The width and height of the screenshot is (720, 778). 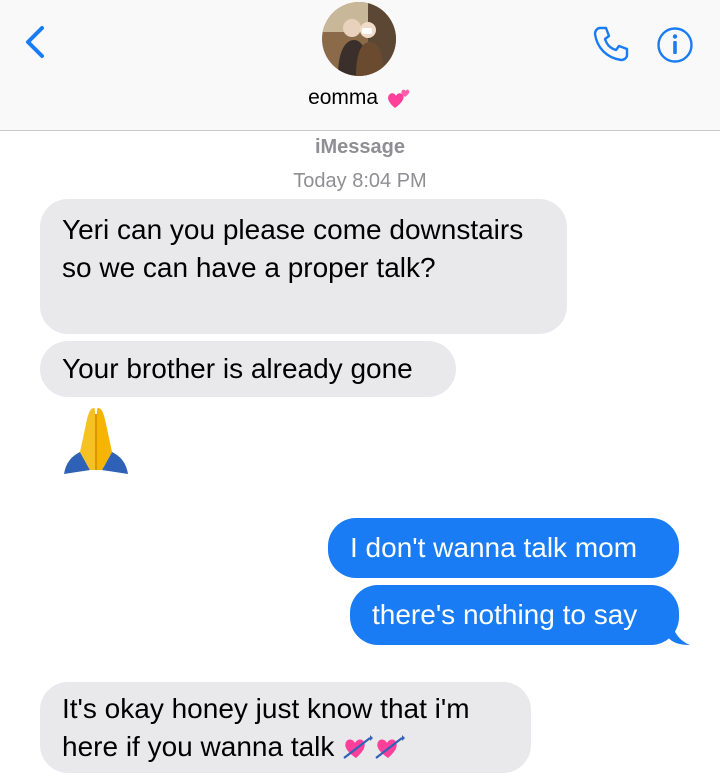 What do you see at coordinates (198, 746) in the screenshot?
I see `message-text-line: here if you wanna talk` at bounding box center [198, 746].